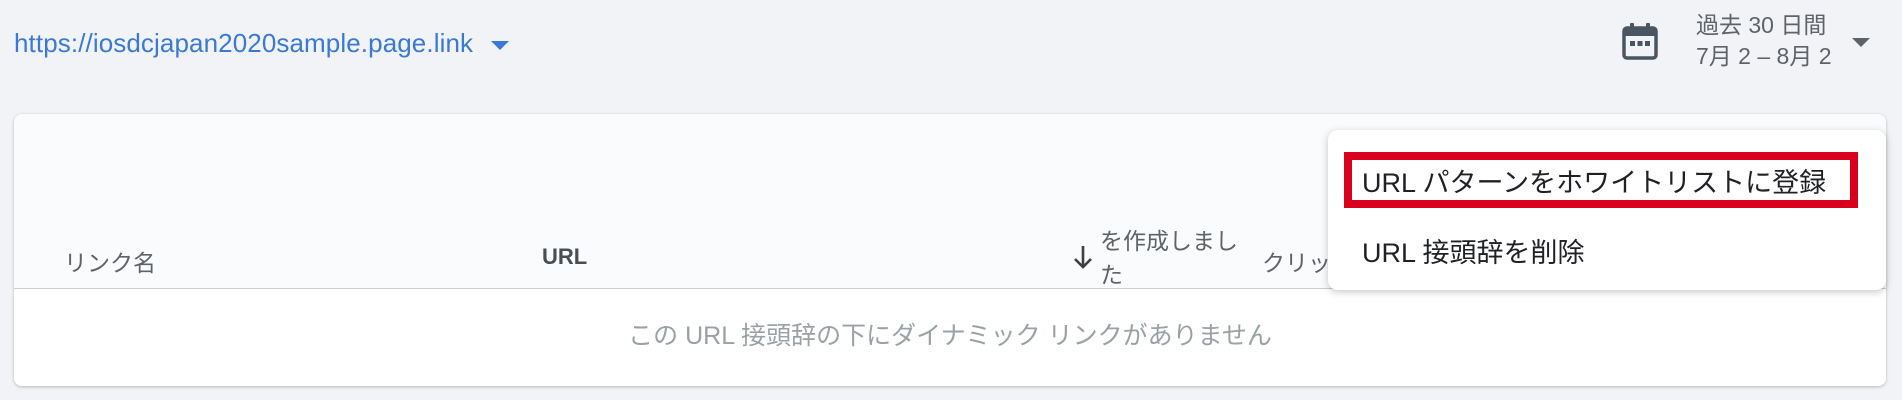 This screenshot has width=1902, height=400. I want to click on column-header-created: を作成しました, so click(1175, 258).